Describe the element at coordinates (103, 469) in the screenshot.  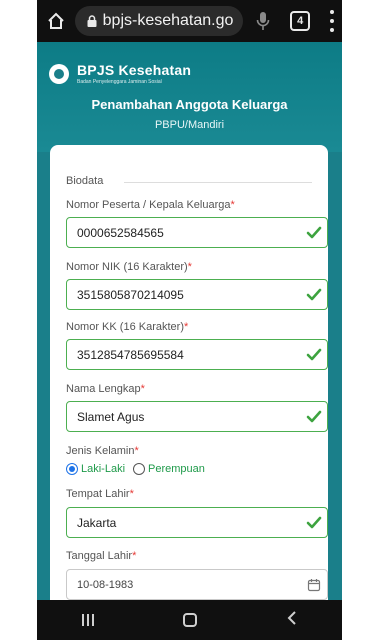
I see `radio-label-laki-laki: Laki-Laki` at that location.